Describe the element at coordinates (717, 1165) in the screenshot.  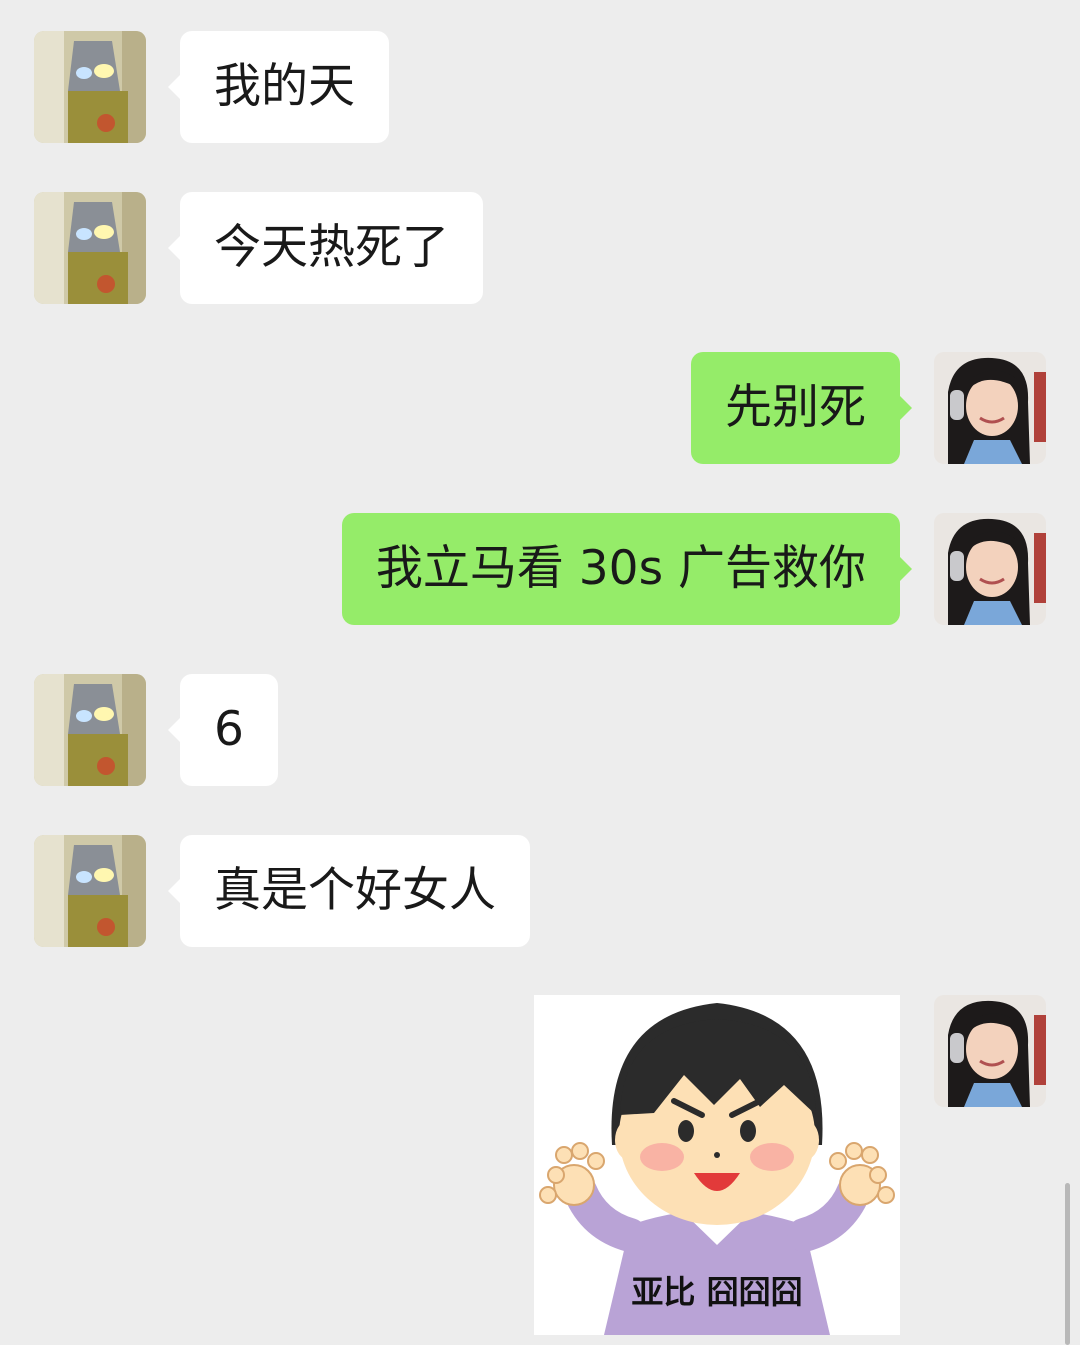
I see `sticker-image: 亚比 囧囧囧` at that location.